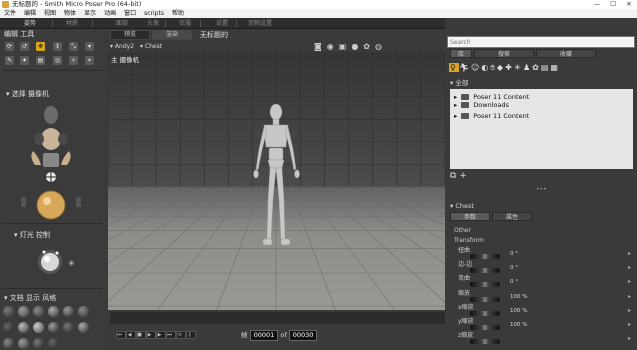  I want to click on style-outline-icon, so click(23, 311).